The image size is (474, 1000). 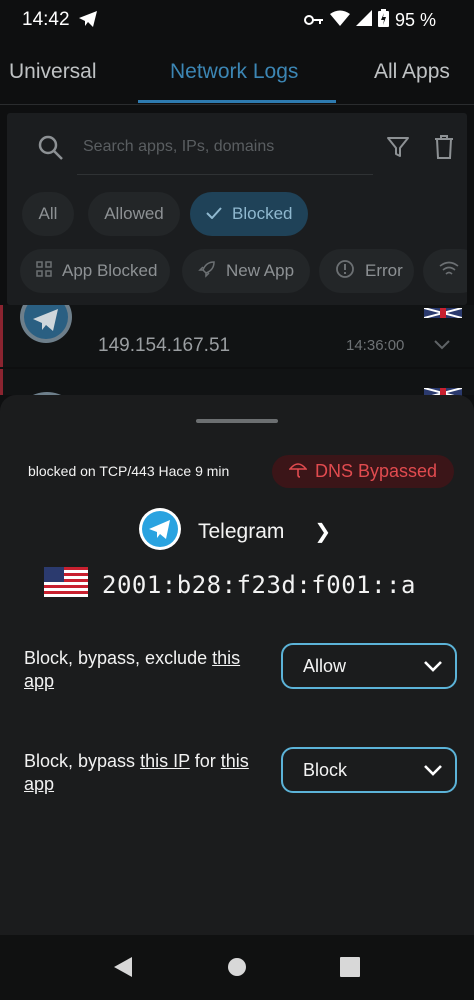 I want to click on chip-allowed-label: Allowed, so click(x=134, y=213).